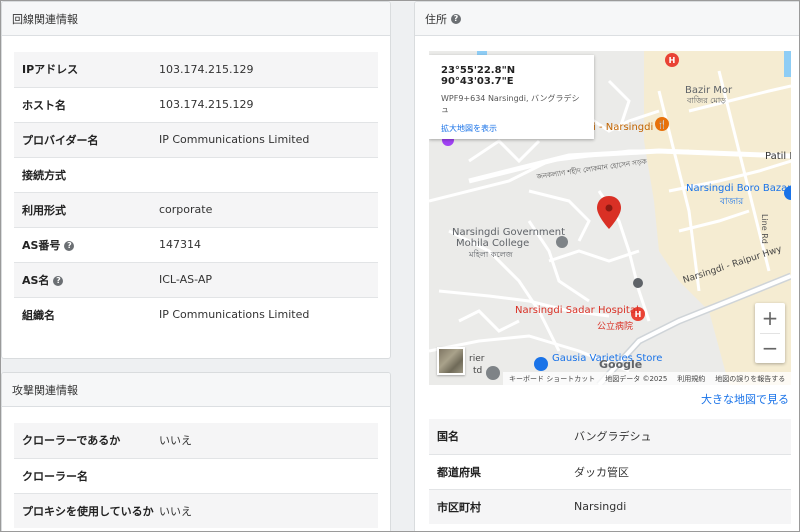 This screenshot has width=800, height=532. I want to click on report-error-link: 地図の誤りを報告する, so click(750, 379).